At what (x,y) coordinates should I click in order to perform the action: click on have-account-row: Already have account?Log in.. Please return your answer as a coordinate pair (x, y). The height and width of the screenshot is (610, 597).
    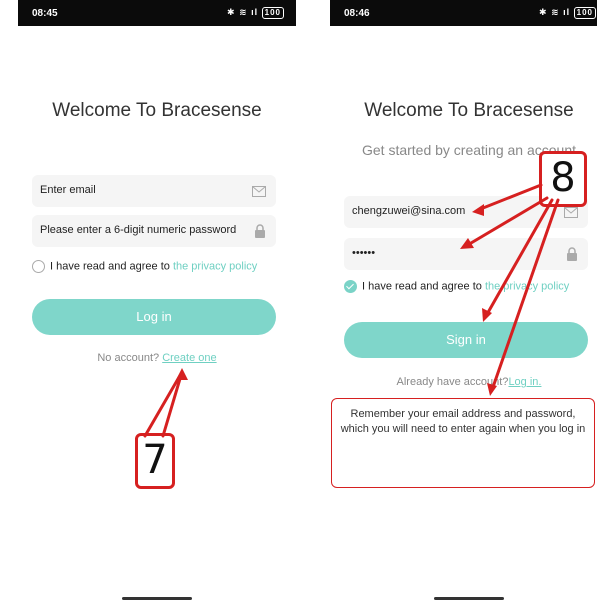
    Looking at the image, I should click on (463, 382).